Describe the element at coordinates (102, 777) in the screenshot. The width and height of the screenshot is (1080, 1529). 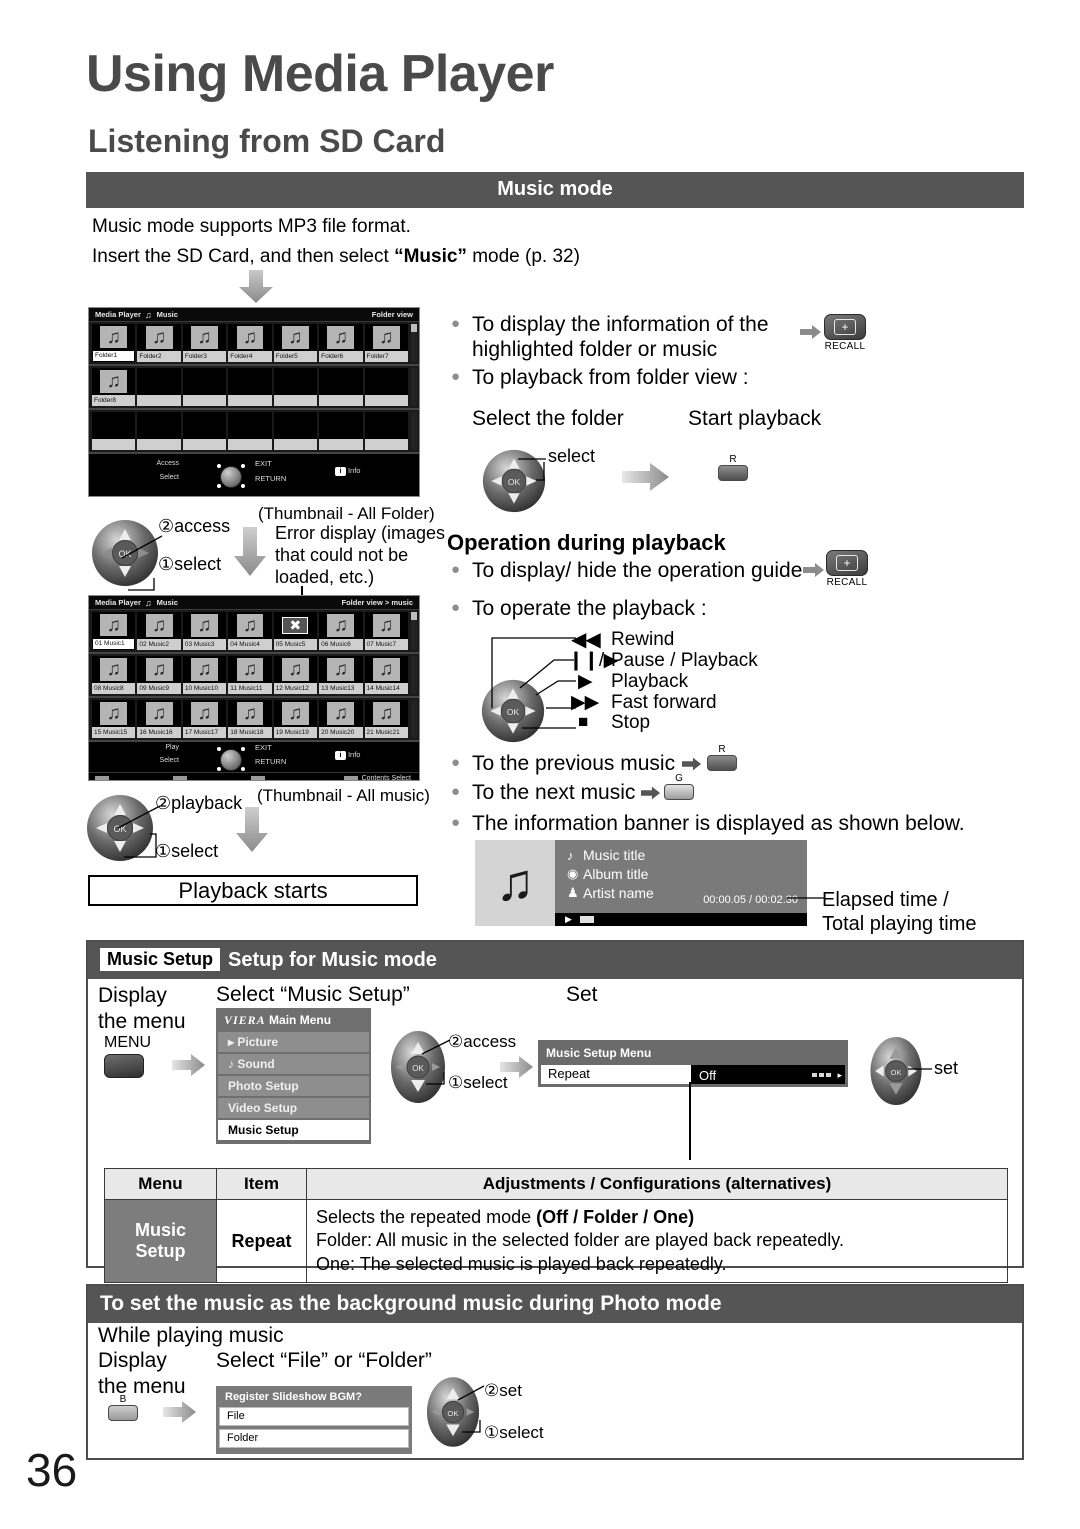
I see `red-key-chip` at that location.